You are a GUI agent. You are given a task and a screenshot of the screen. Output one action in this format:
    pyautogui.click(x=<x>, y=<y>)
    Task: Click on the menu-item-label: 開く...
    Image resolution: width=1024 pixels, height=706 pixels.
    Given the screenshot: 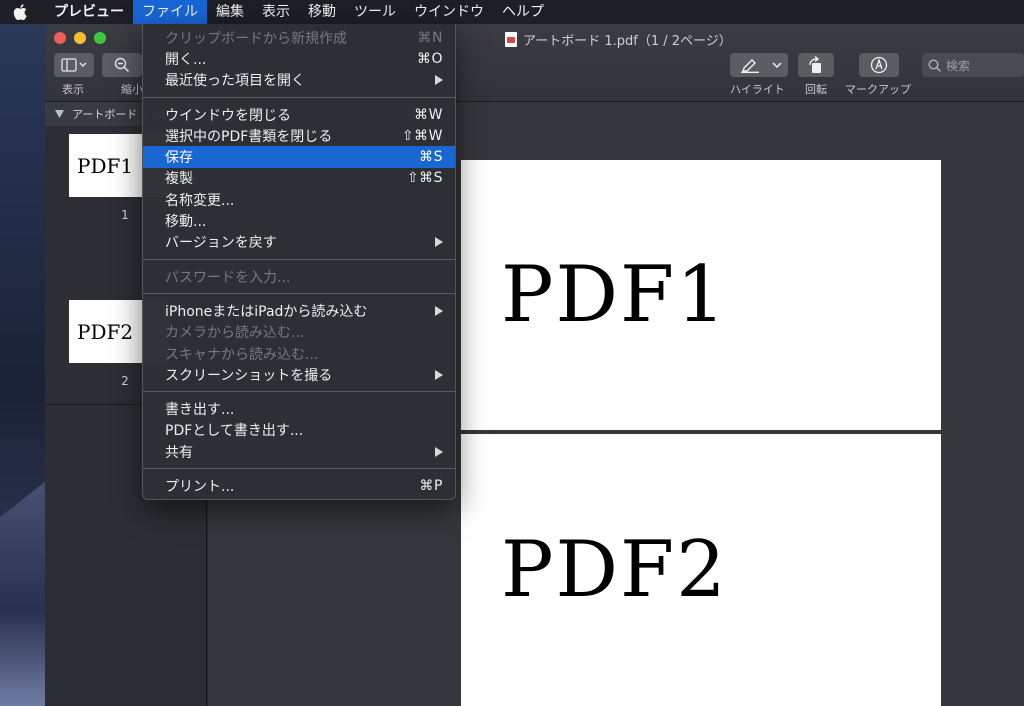 What is the action you would take?
    pyautogui.click(x=186, y=59)
    